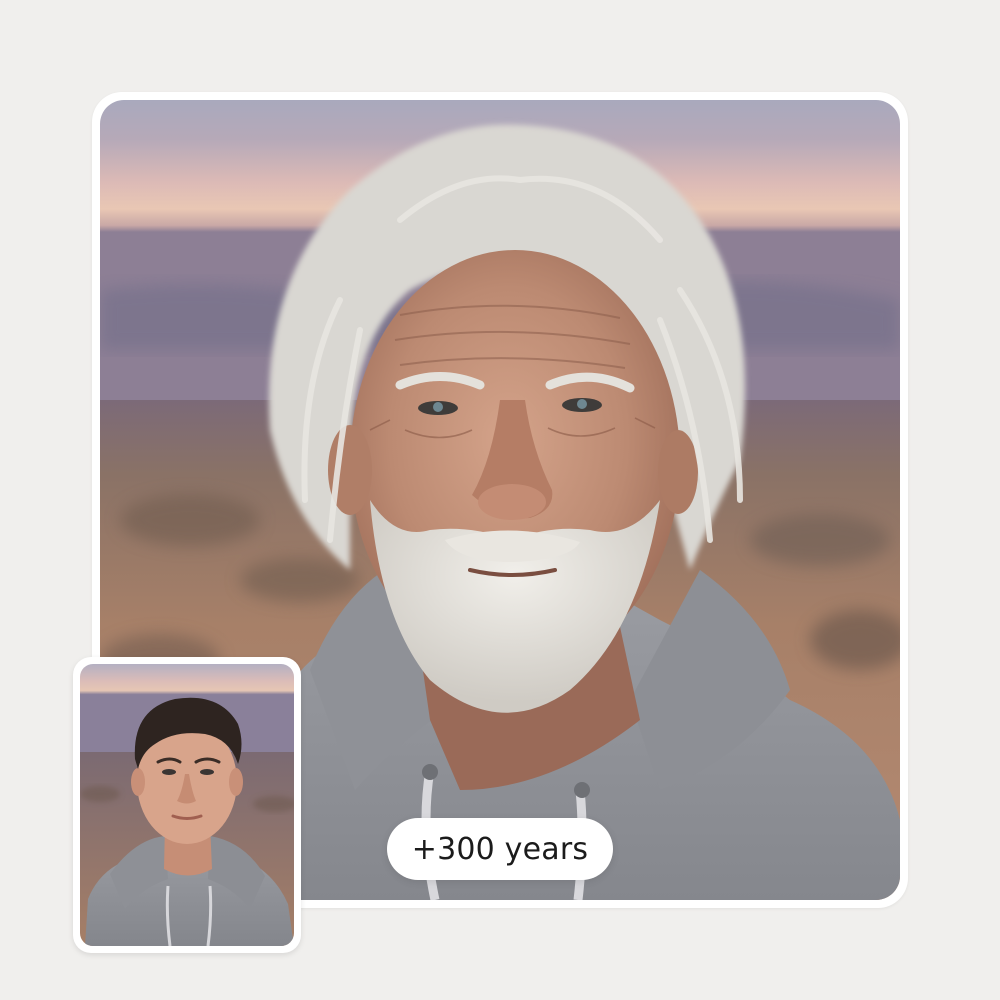 This screenshot has height=1000, width=1000. What do you see at coordinates (500, 849) in the screenshot?
I see `age-increase-badge: +300 years` at bounding box center [500, 849].